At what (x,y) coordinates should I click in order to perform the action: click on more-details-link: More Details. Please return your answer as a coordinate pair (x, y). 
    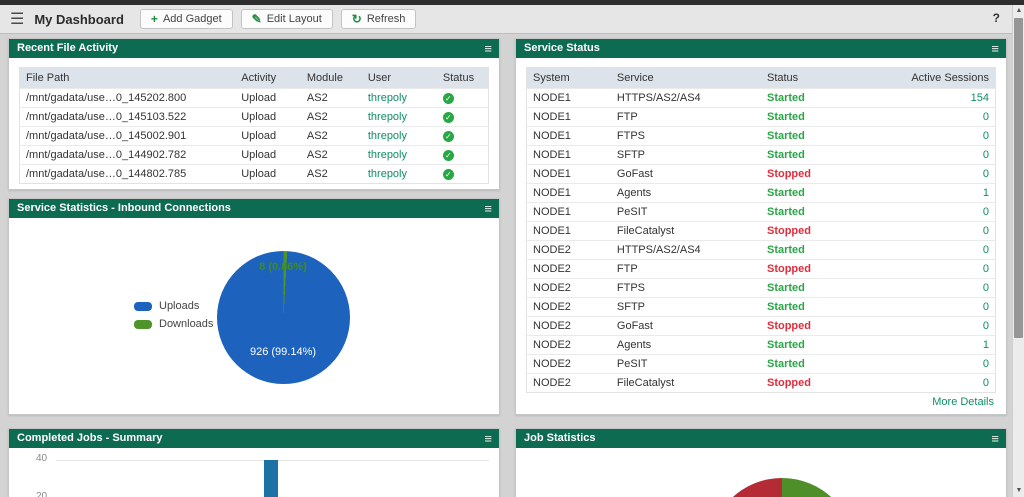
    Looking at the image, I should click on (963, 402).